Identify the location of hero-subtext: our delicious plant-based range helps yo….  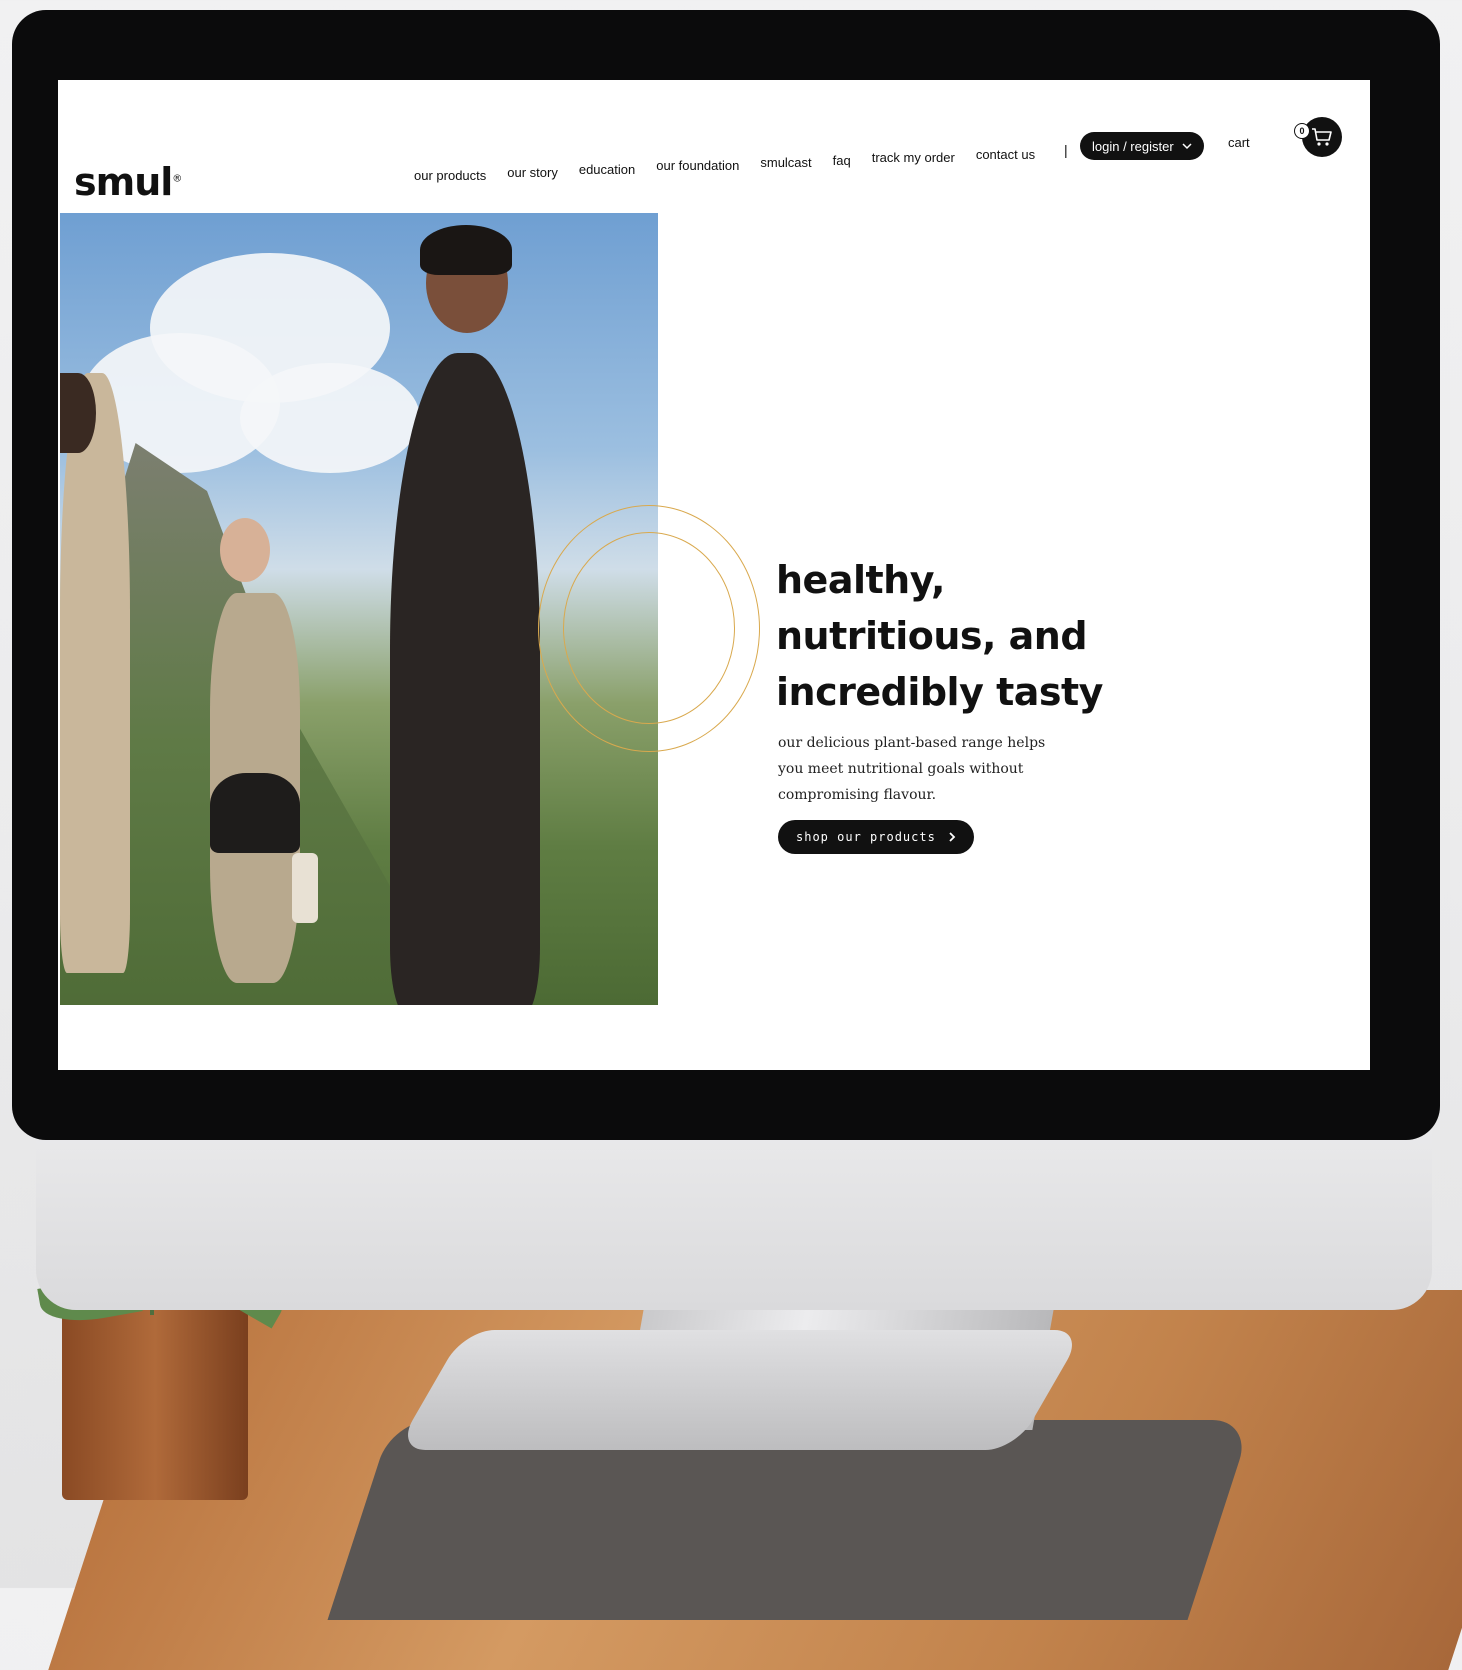
(912, 769).